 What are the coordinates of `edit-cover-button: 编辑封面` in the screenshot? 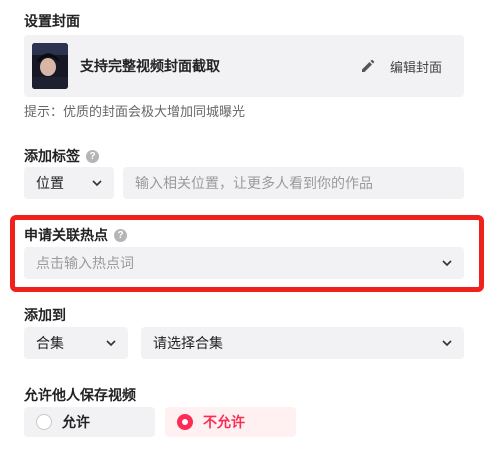 It's located at (401, 66).